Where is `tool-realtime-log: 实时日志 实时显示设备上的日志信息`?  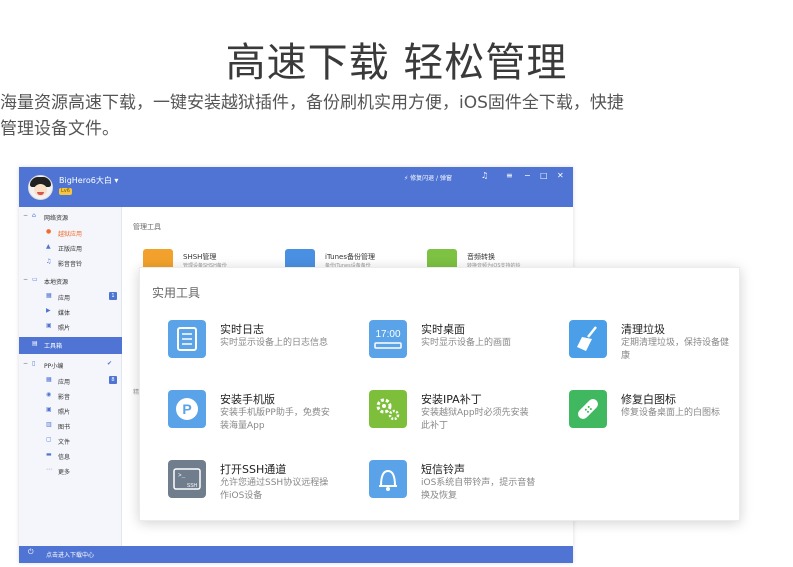
tool-realtime-log: 实时日志 实时显示设备上的日志信息 is located at coordinates (263, 340).